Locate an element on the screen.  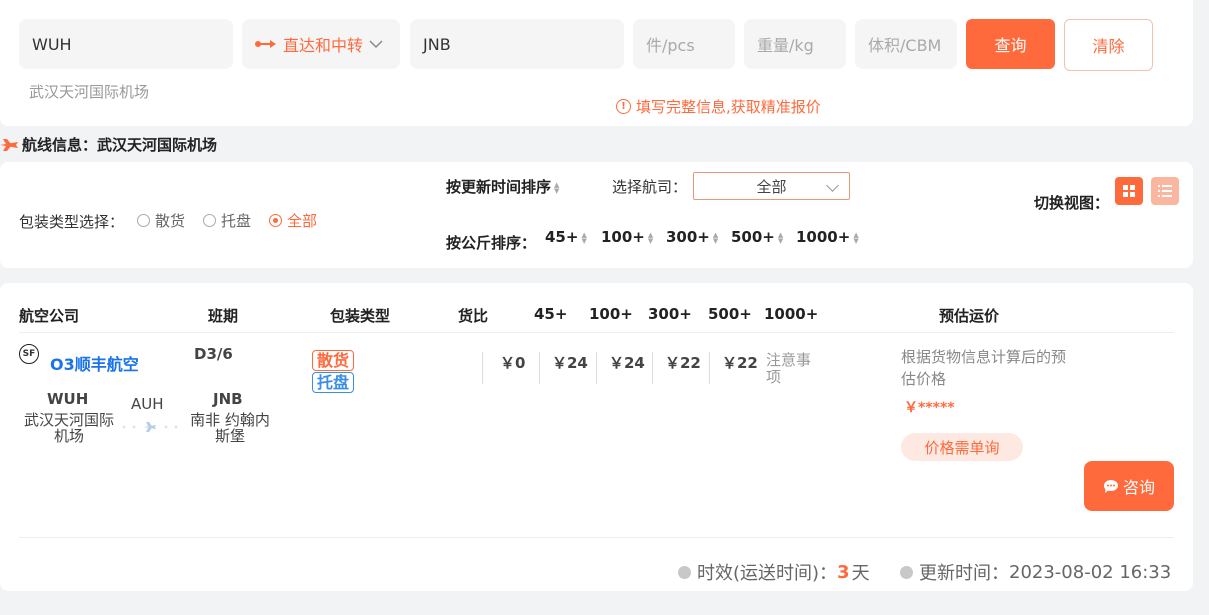
updated-value: 2023-08-02 16:33 is located at coordinates (1090, 572).